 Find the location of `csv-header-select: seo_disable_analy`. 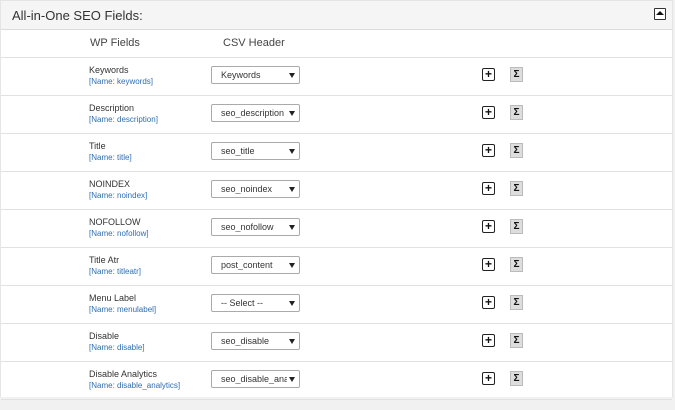

csv-header-select: seo_disable_analy is located at coordinates (255, 379).